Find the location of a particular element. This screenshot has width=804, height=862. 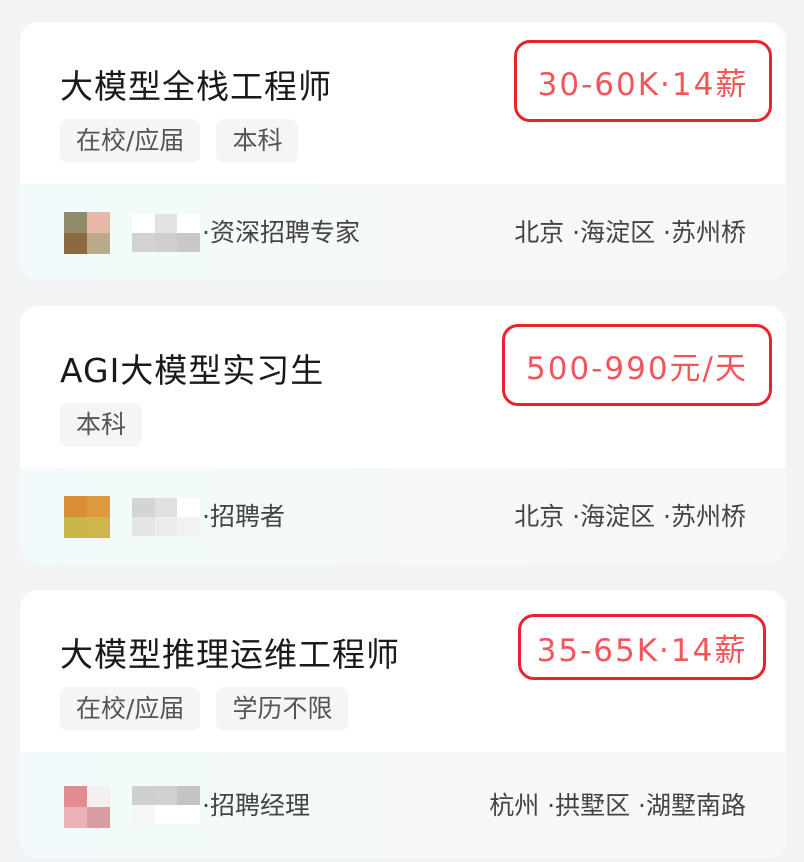

tag-list: 在校/应届 本科 is located at coordinates (179, 141).